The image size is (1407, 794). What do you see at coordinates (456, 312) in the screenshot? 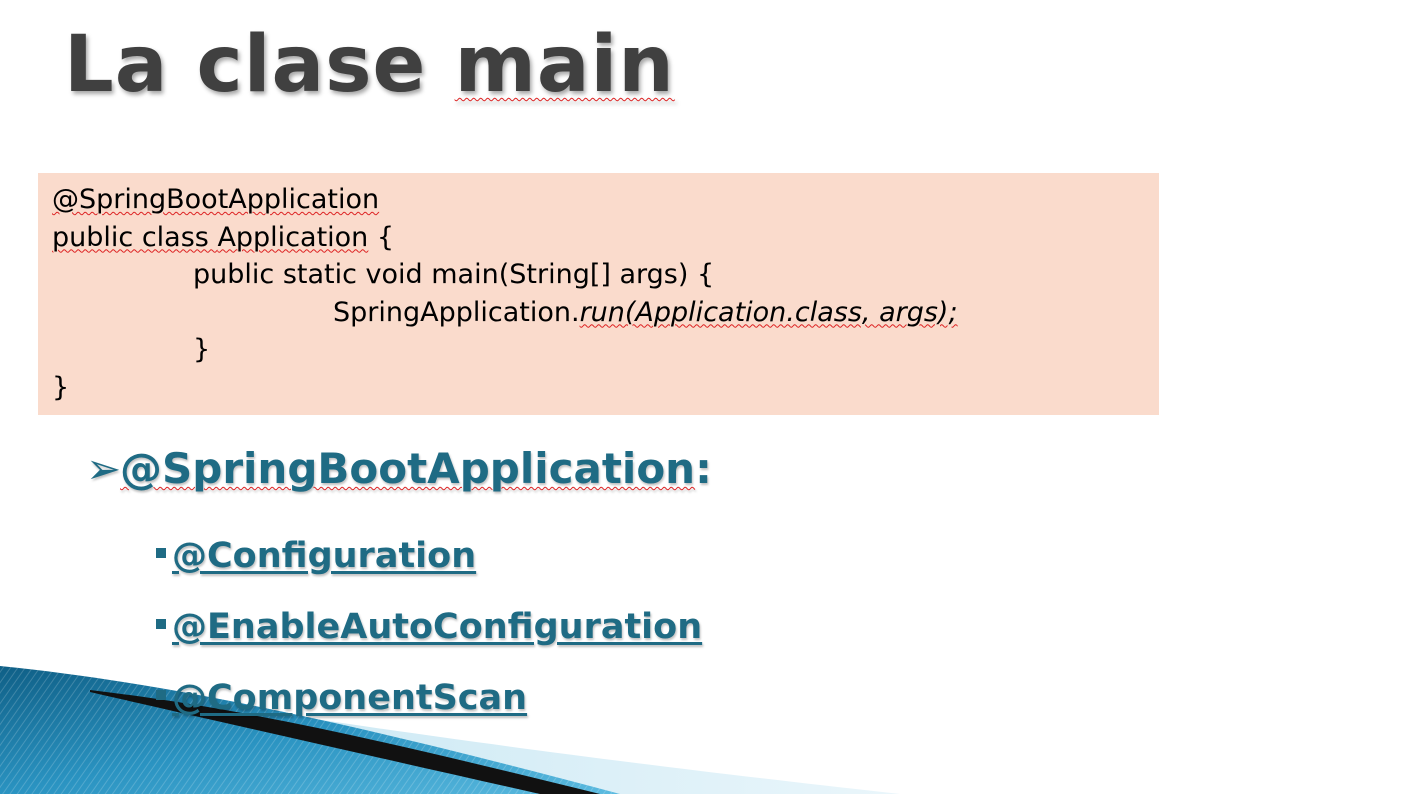
I see `run-call-prefix: SpringApplication.` at bounding box center [456, 312].